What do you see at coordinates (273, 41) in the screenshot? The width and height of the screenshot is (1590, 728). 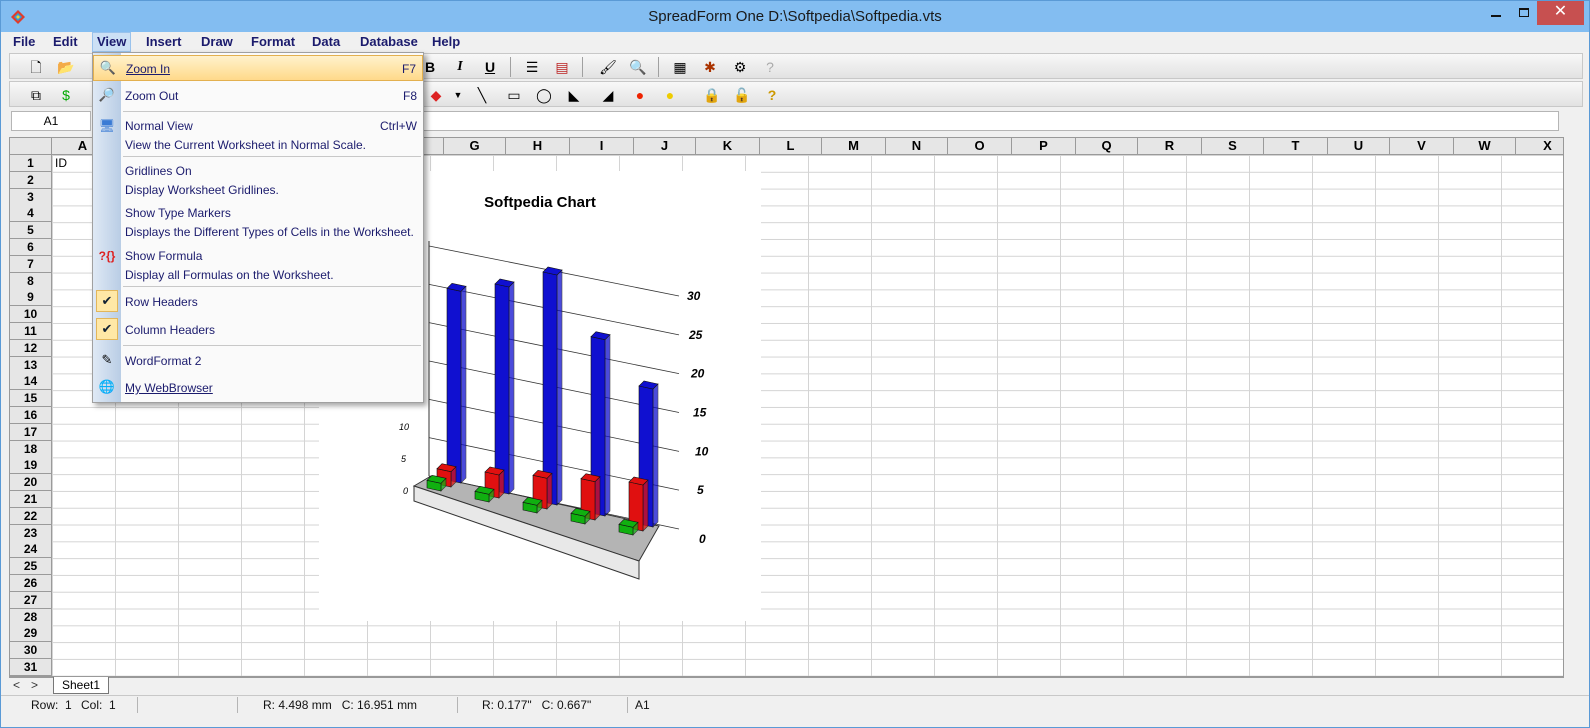 I see `menu-format: Format` at bounding box center [273, 41].